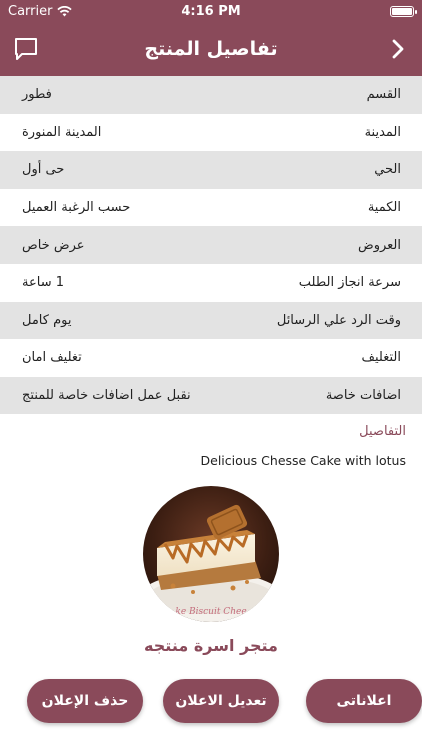  I want to click on wifi-icon, so click(65, 10).